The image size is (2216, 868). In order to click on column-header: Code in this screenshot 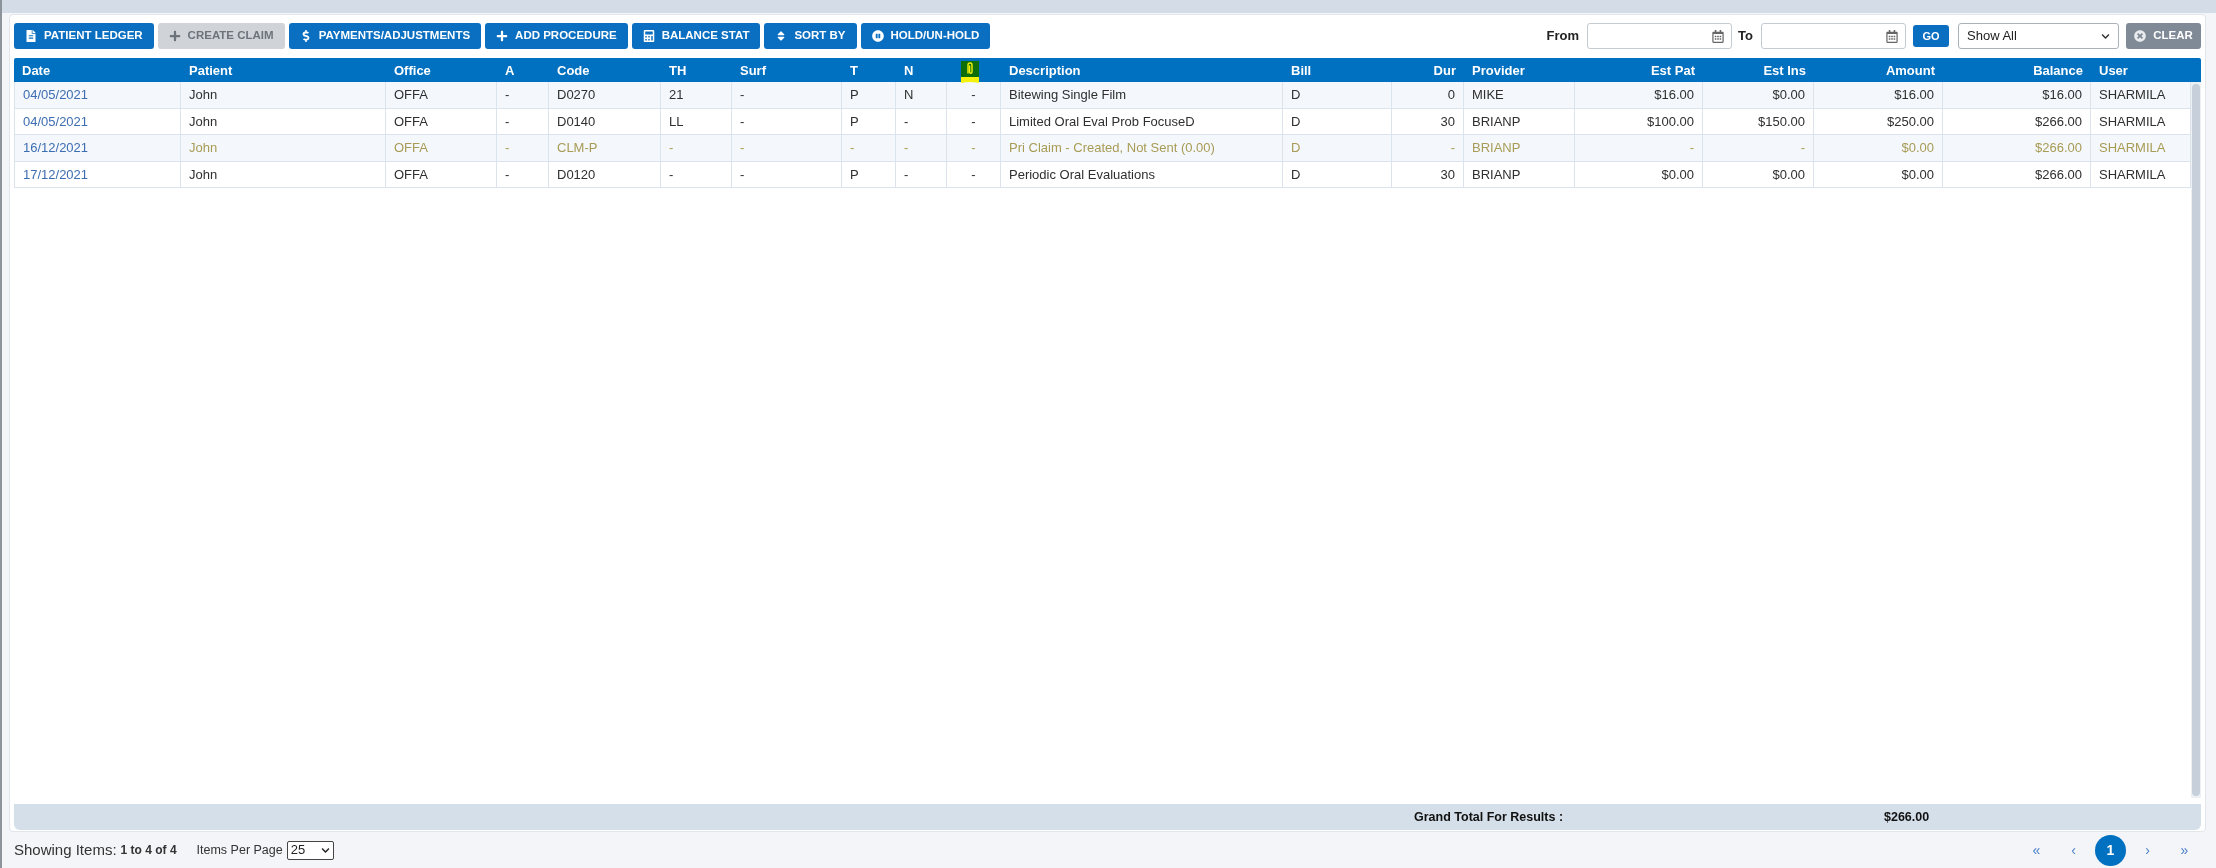, I will do `click(573, 71)`.